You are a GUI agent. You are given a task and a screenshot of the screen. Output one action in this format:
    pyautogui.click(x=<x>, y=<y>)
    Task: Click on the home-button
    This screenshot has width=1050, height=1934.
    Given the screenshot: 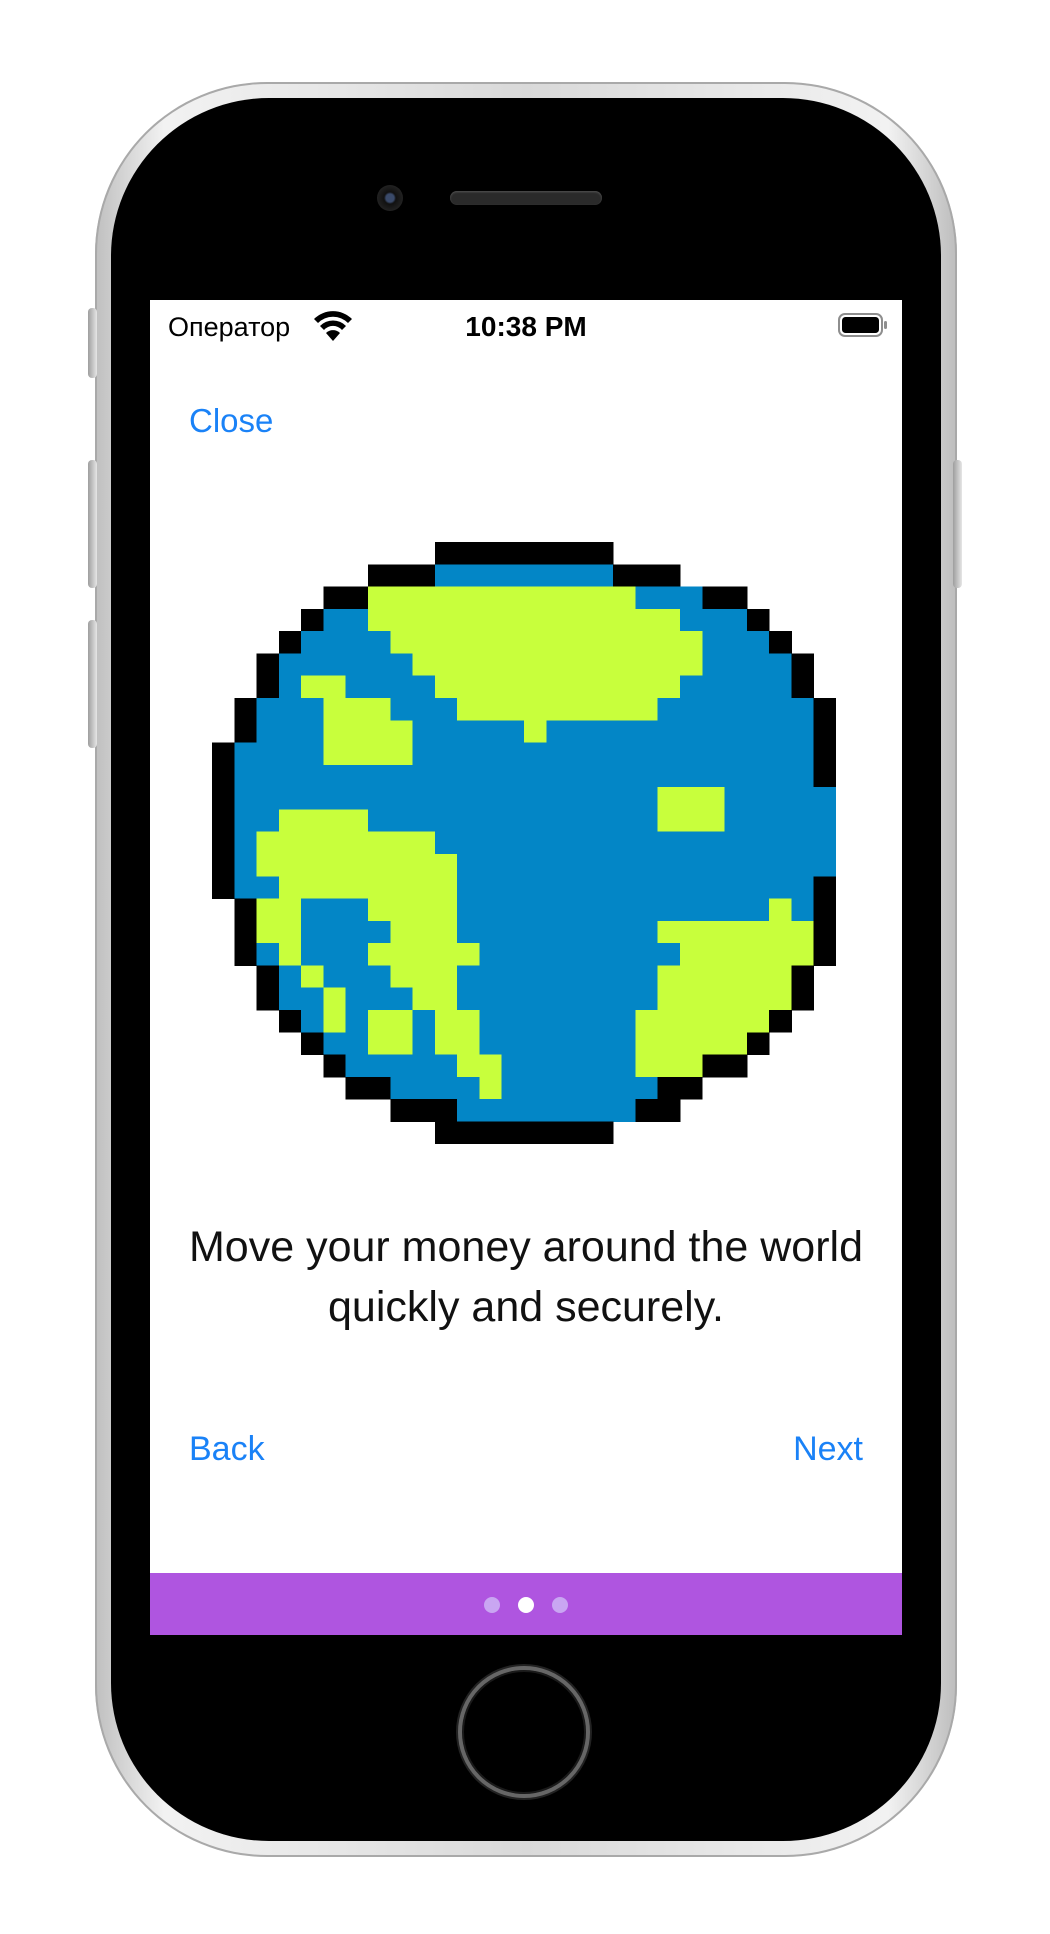 What is the action you would take?
    pyautogui.click(x=524, y=1732)
    